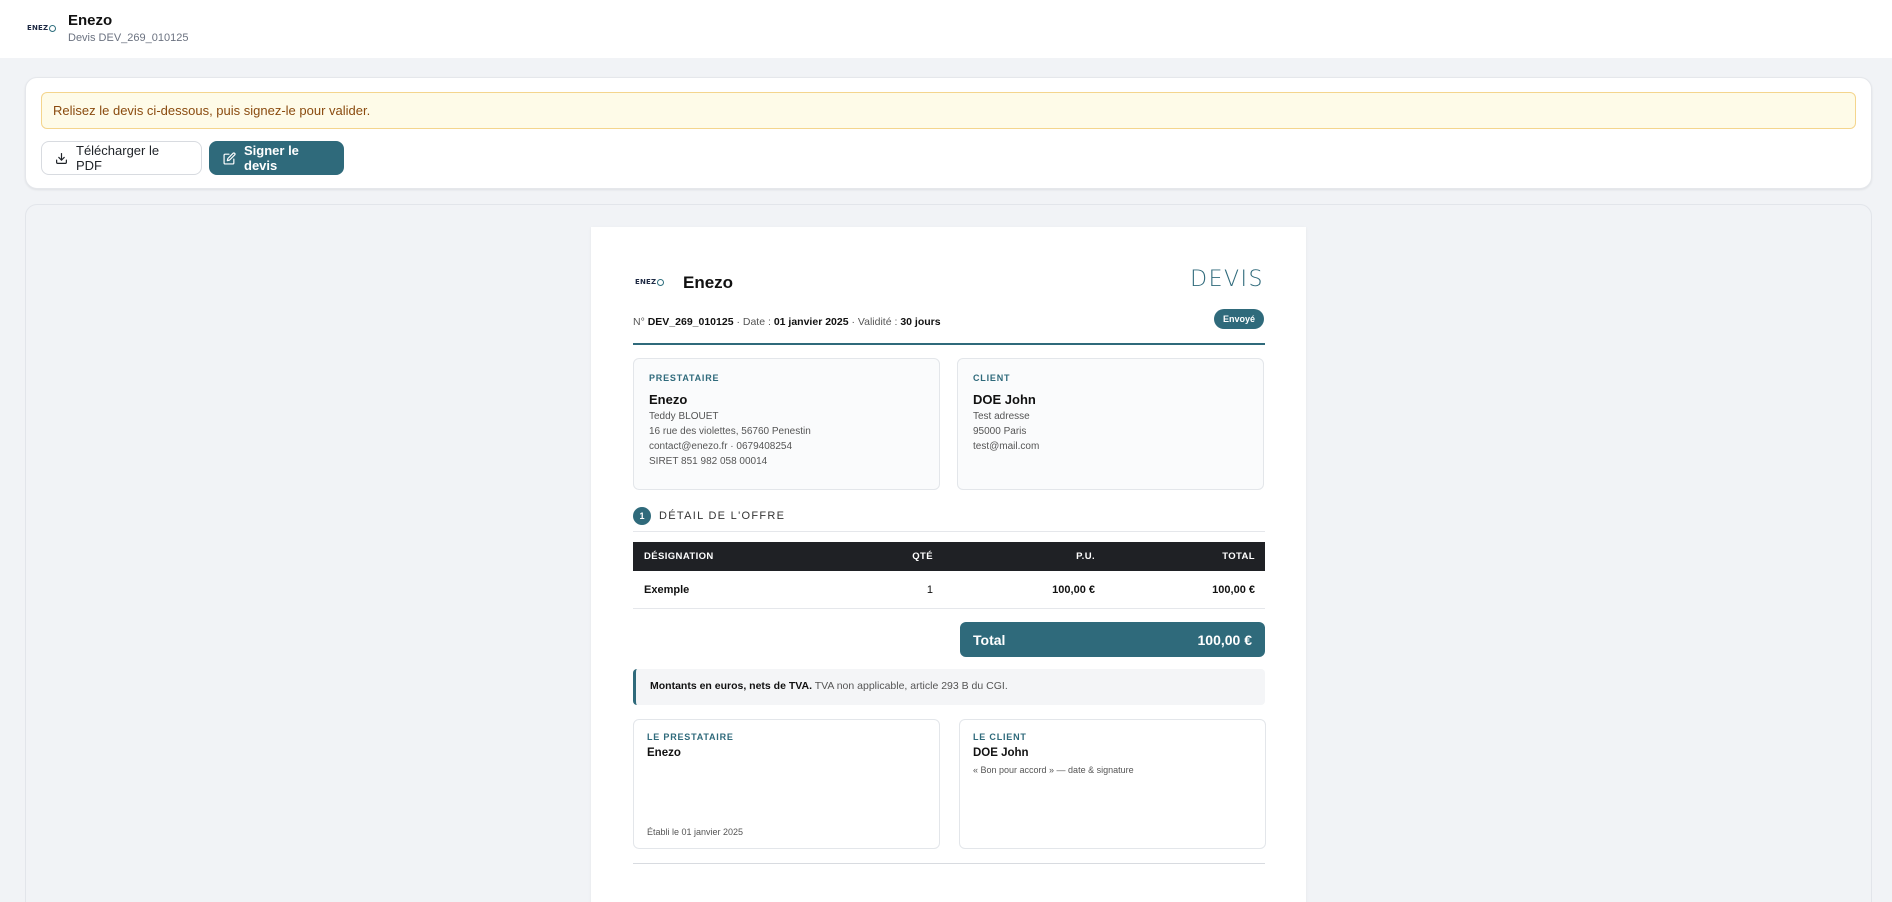  Describe the element at coordinates (1073, 589) in the screenshot. I see `row-unit-price: 100,00 €` at that location.